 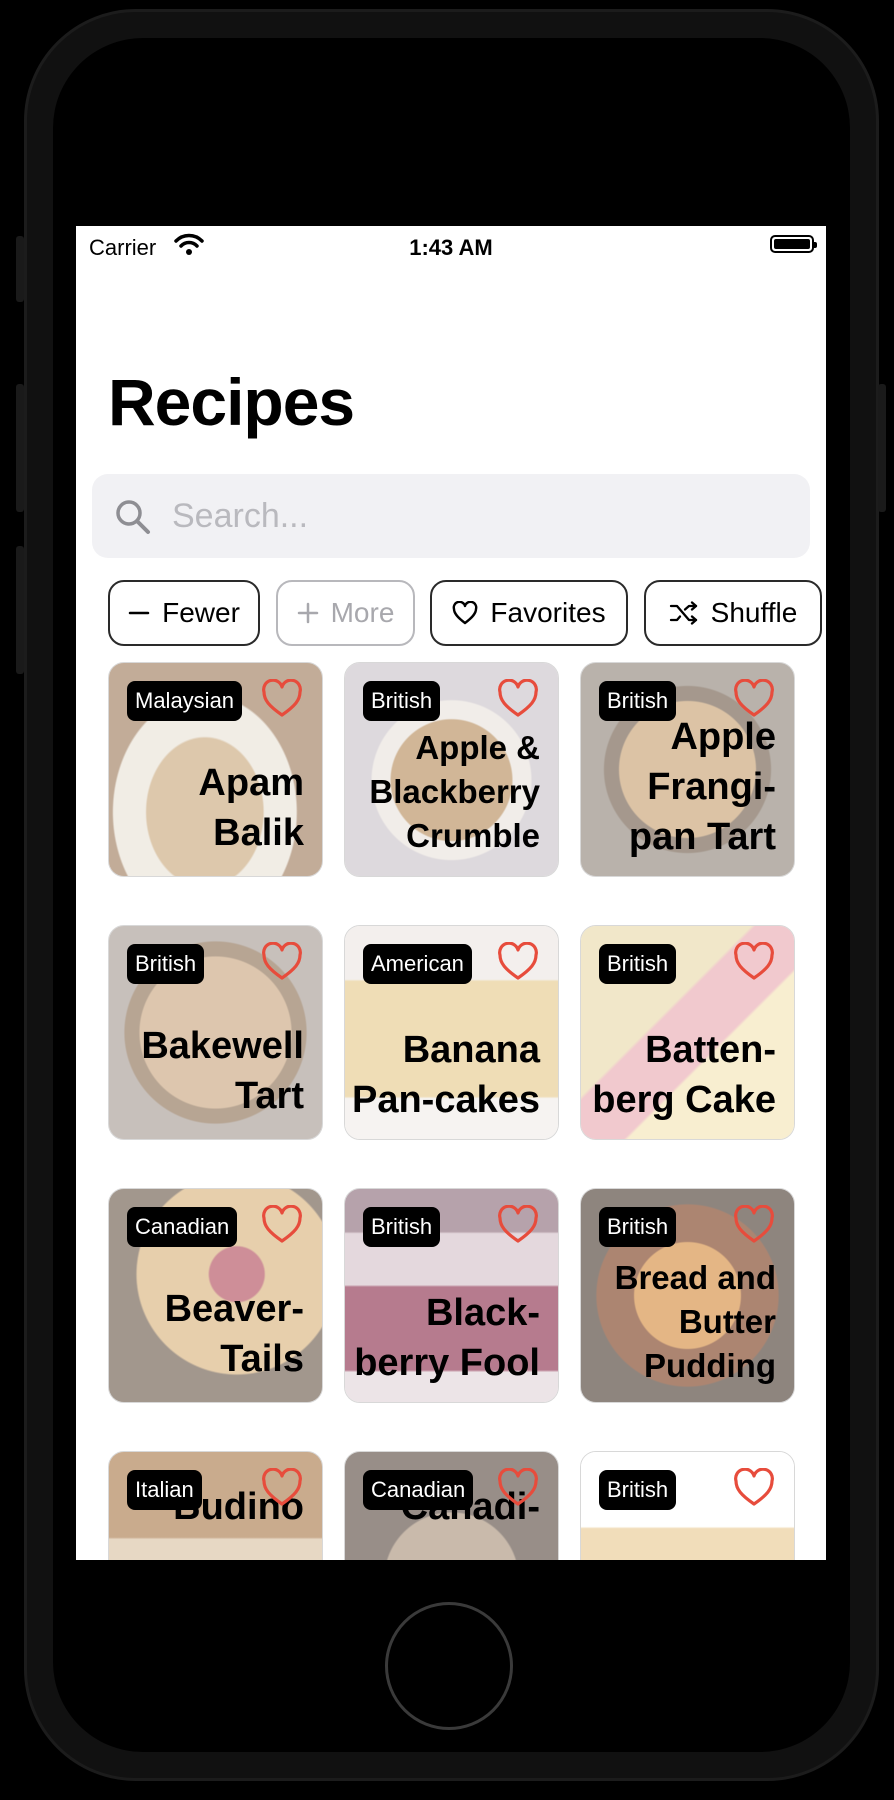 I want to click on battery-icon, so click(x=793, y=244).